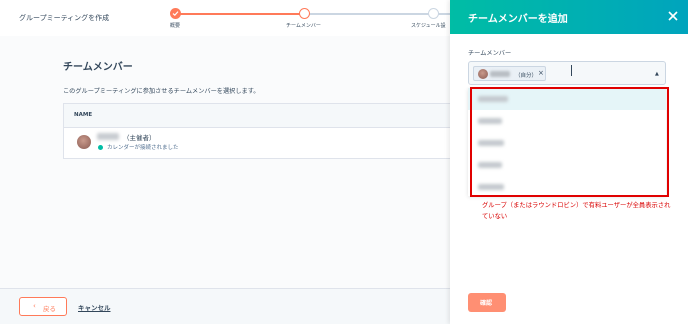 This screenshot has width=688, height=324. I want to click on step-current-icon, so click(304, 13).